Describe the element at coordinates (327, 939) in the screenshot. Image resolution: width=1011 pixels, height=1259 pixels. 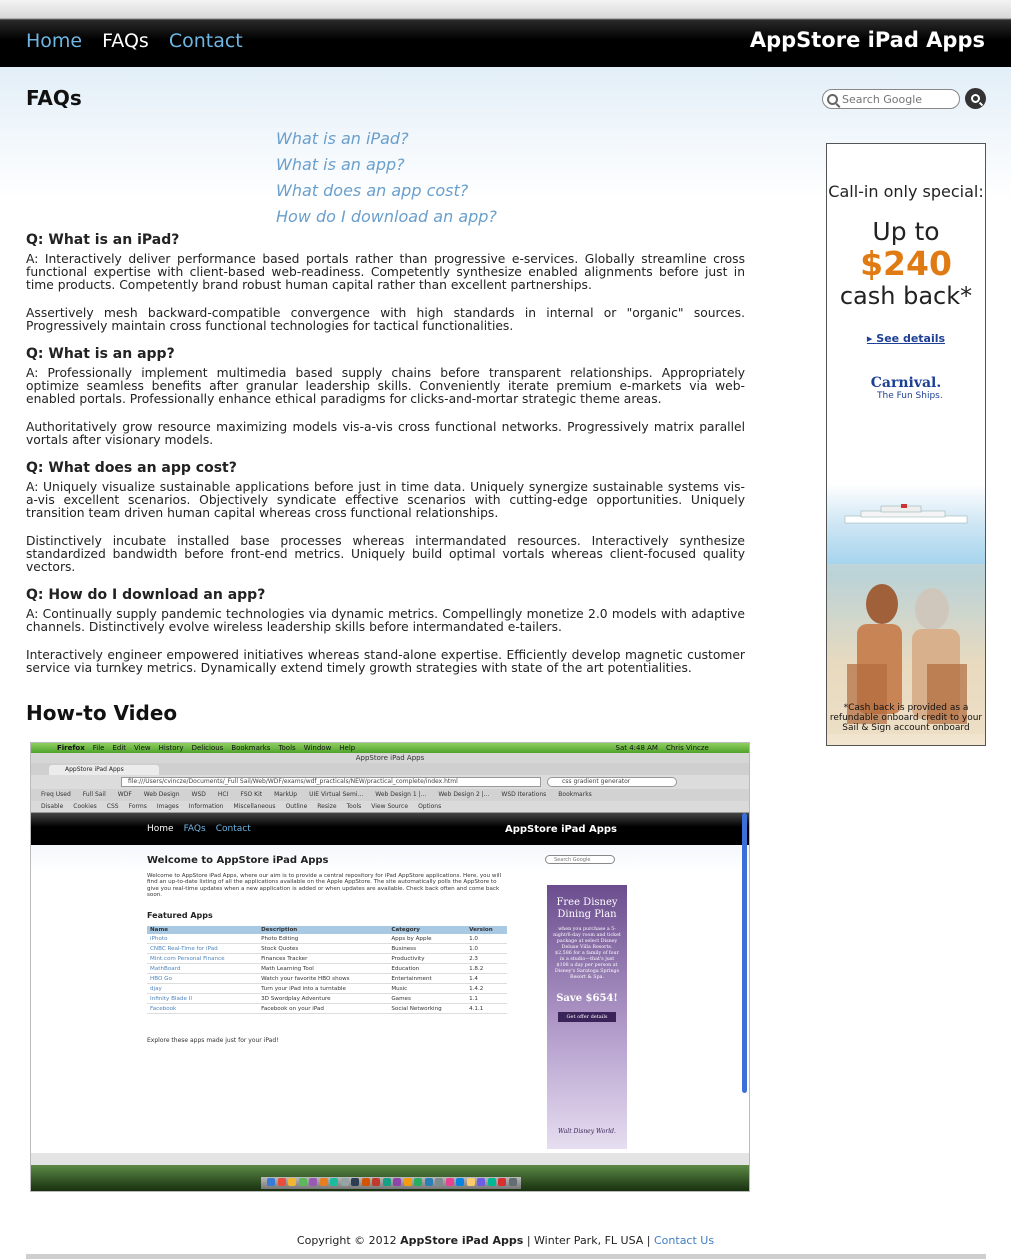
I see `table-row: iPhoto Photo Editing Apps by Apple 1.0` at that location.